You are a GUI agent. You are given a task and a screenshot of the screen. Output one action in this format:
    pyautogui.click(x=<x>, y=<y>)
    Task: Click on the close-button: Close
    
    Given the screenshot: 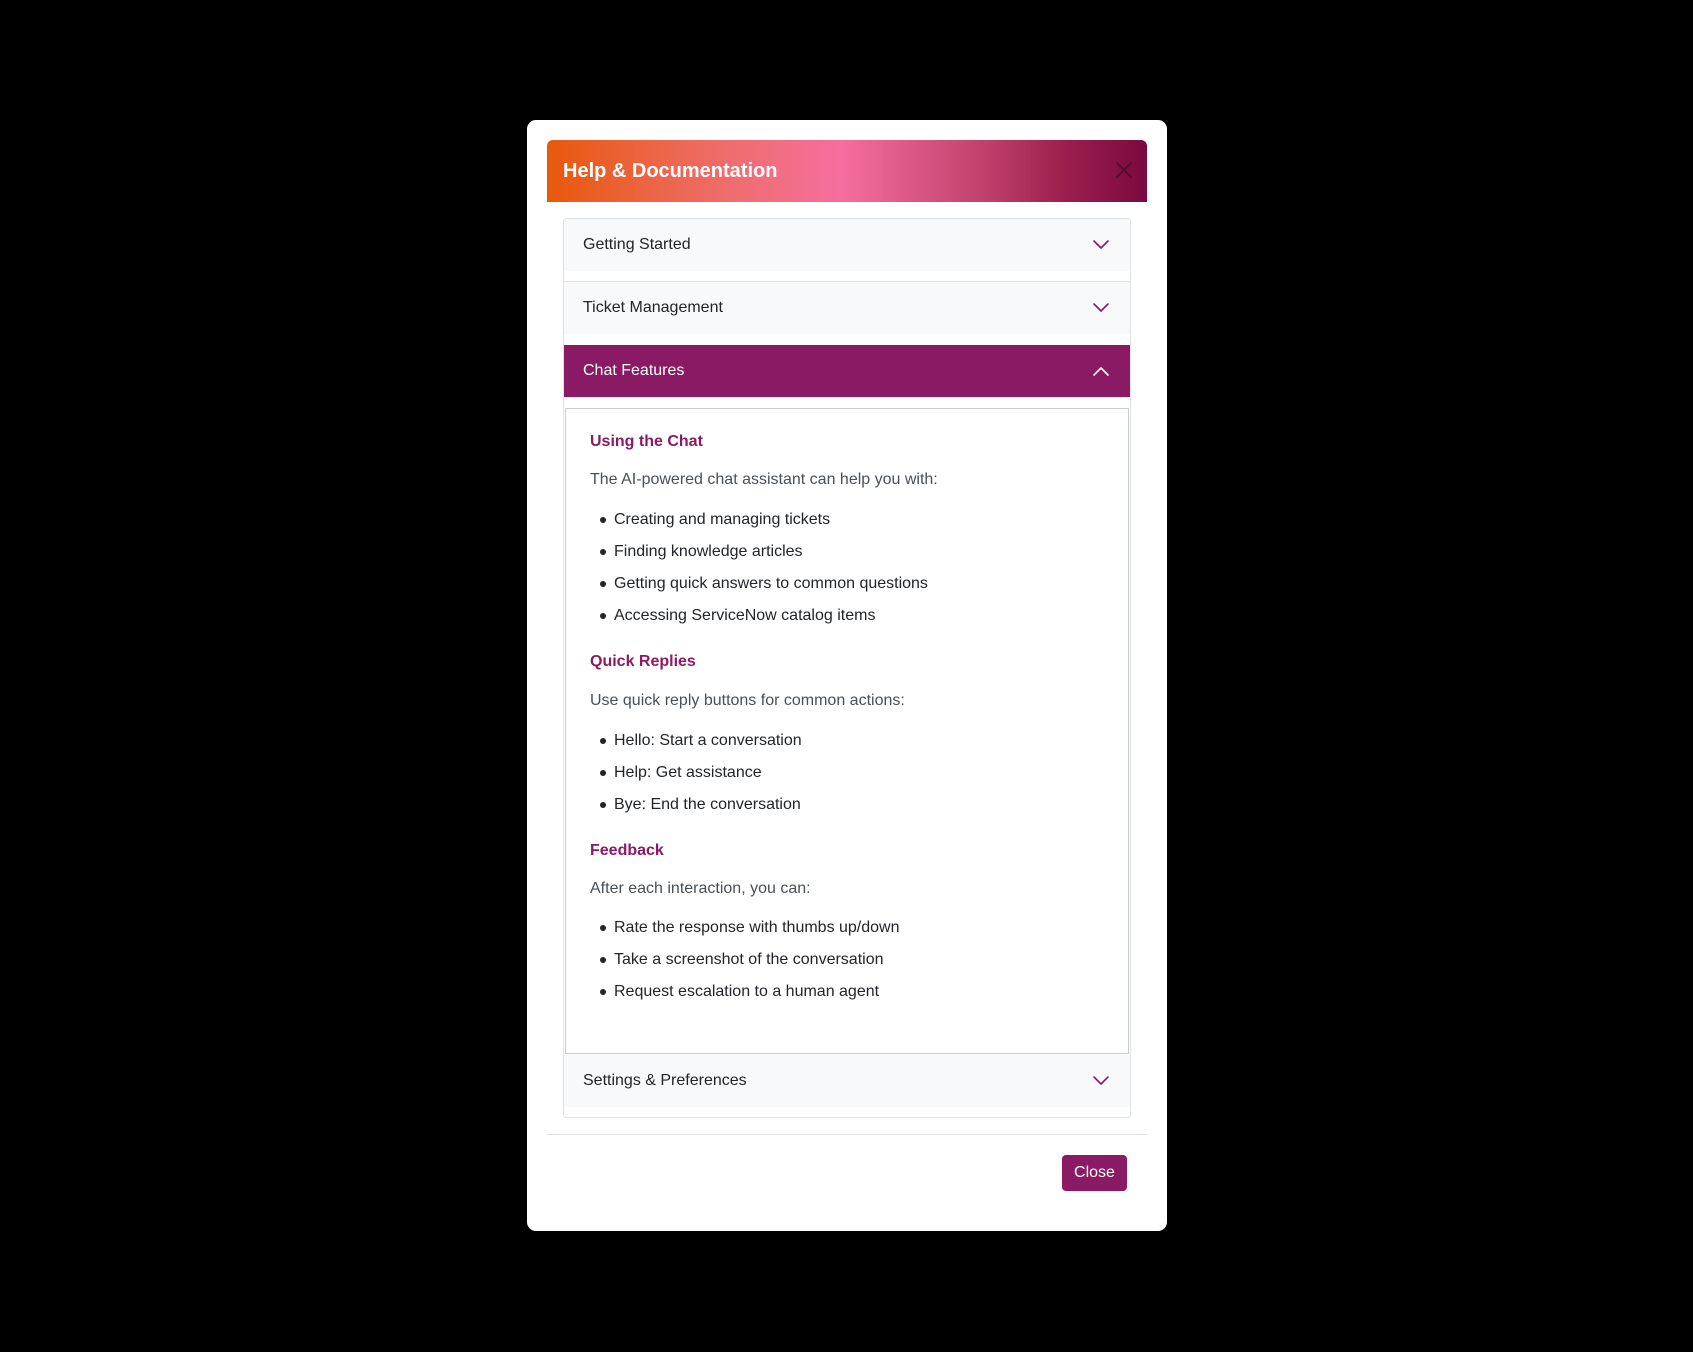 What is the action you would take?
    pyautogui.click(x=1094, y=1173)
    